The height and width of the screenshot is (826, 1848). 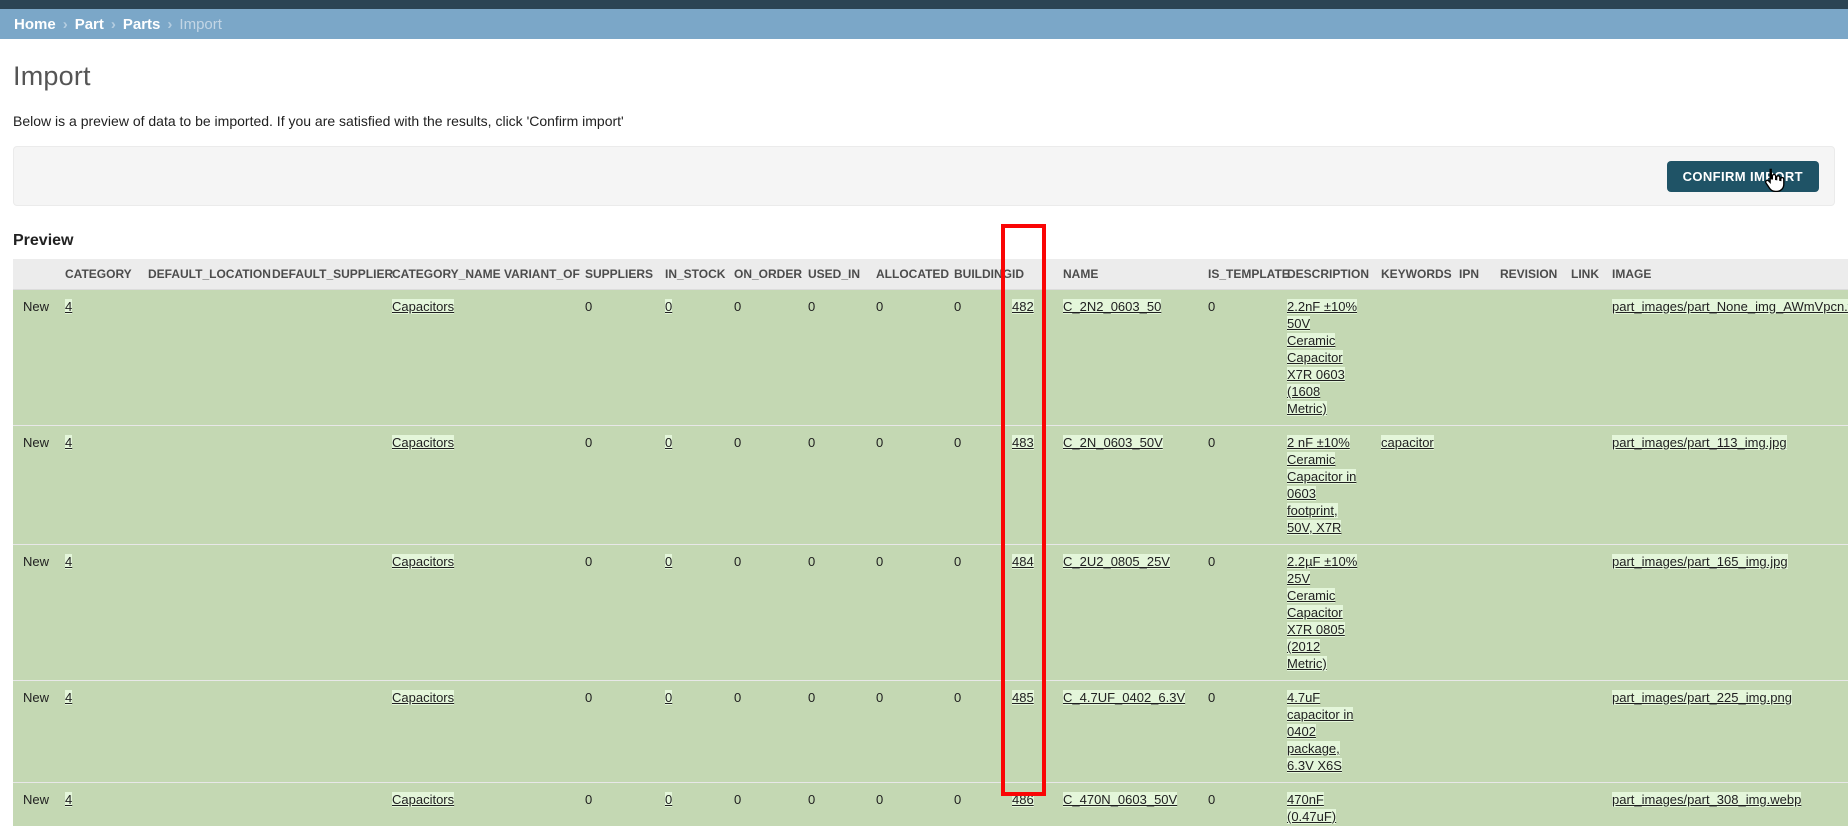 I want to click on column-header-description: DESCRIPTION, so click(x=1324, y=274).